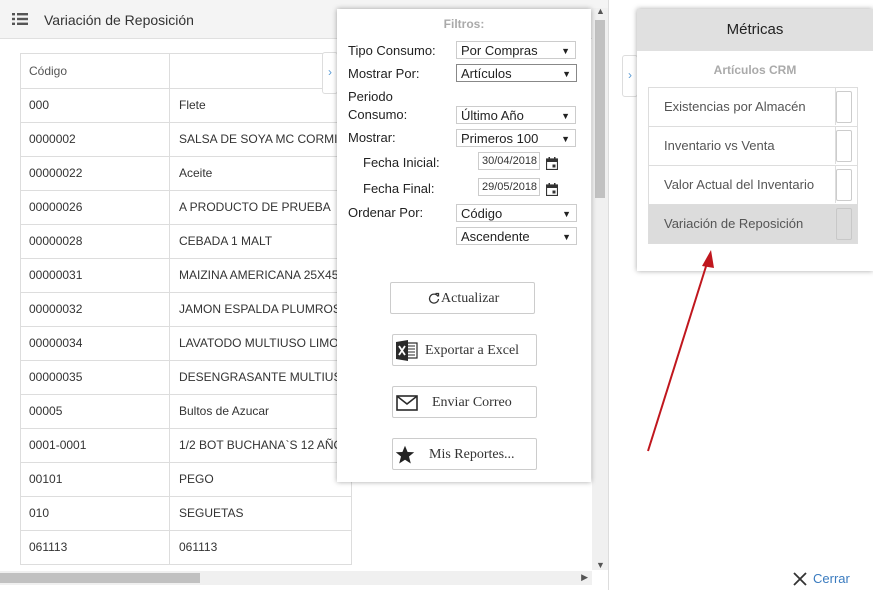  Describe the element at coordinates (470, 298) in the screenshot. I see `actualizar-label: Actualizar` at that location.